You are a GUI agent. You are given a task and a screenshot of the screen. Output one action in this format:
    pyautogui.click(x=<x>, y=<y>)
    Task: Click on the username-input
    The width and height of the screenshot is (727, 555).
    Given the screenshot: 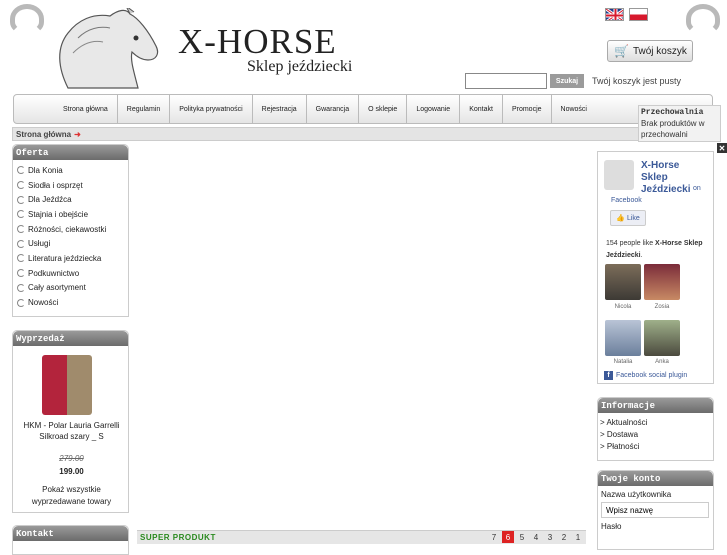 What is the action you would take?
    pyautogui.click(x=655, y=510)
    